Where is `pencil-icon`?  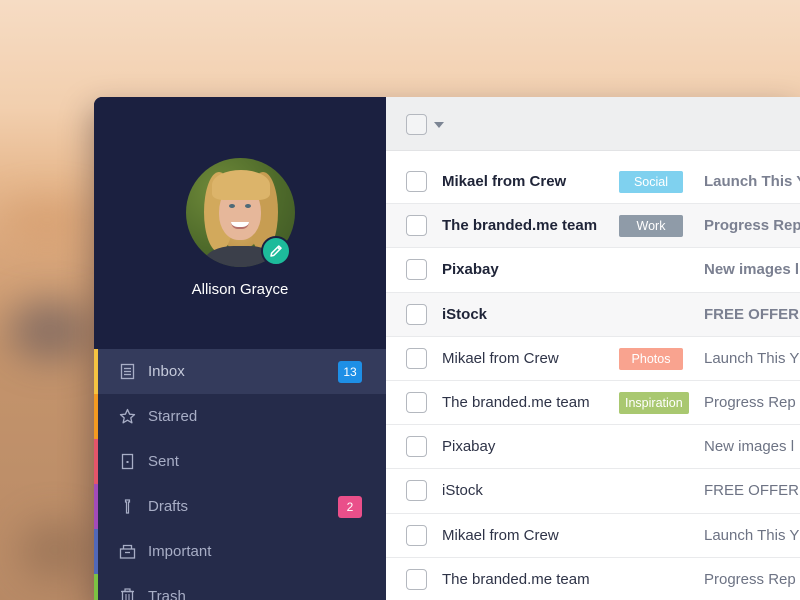
pencil-icon is located at coordinates (276, 251).